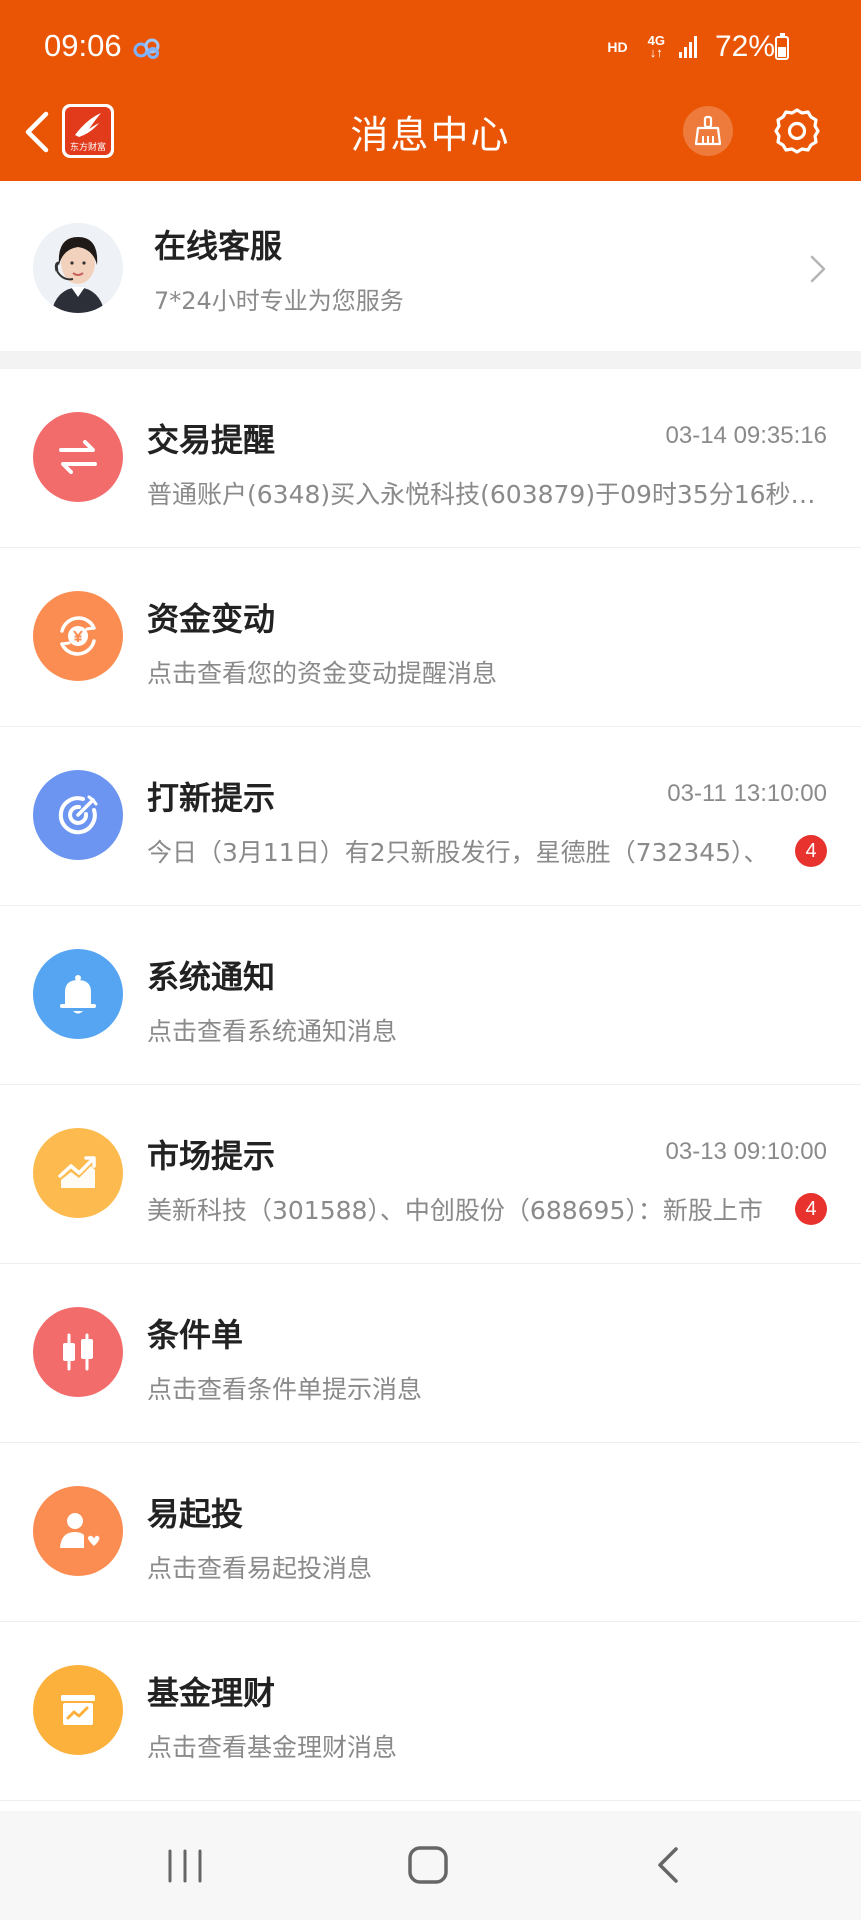  I want to click on home-icon, so click(428, 1865).